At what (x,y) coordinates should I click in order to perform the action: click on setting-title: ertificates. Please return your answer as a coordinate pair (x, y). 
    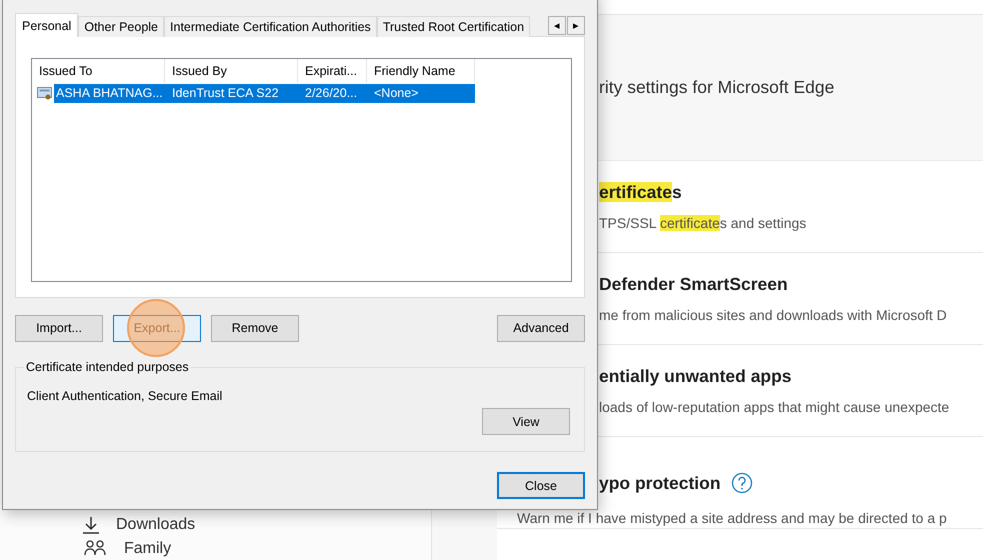
    Looking at the image, I should click on (640, 192).